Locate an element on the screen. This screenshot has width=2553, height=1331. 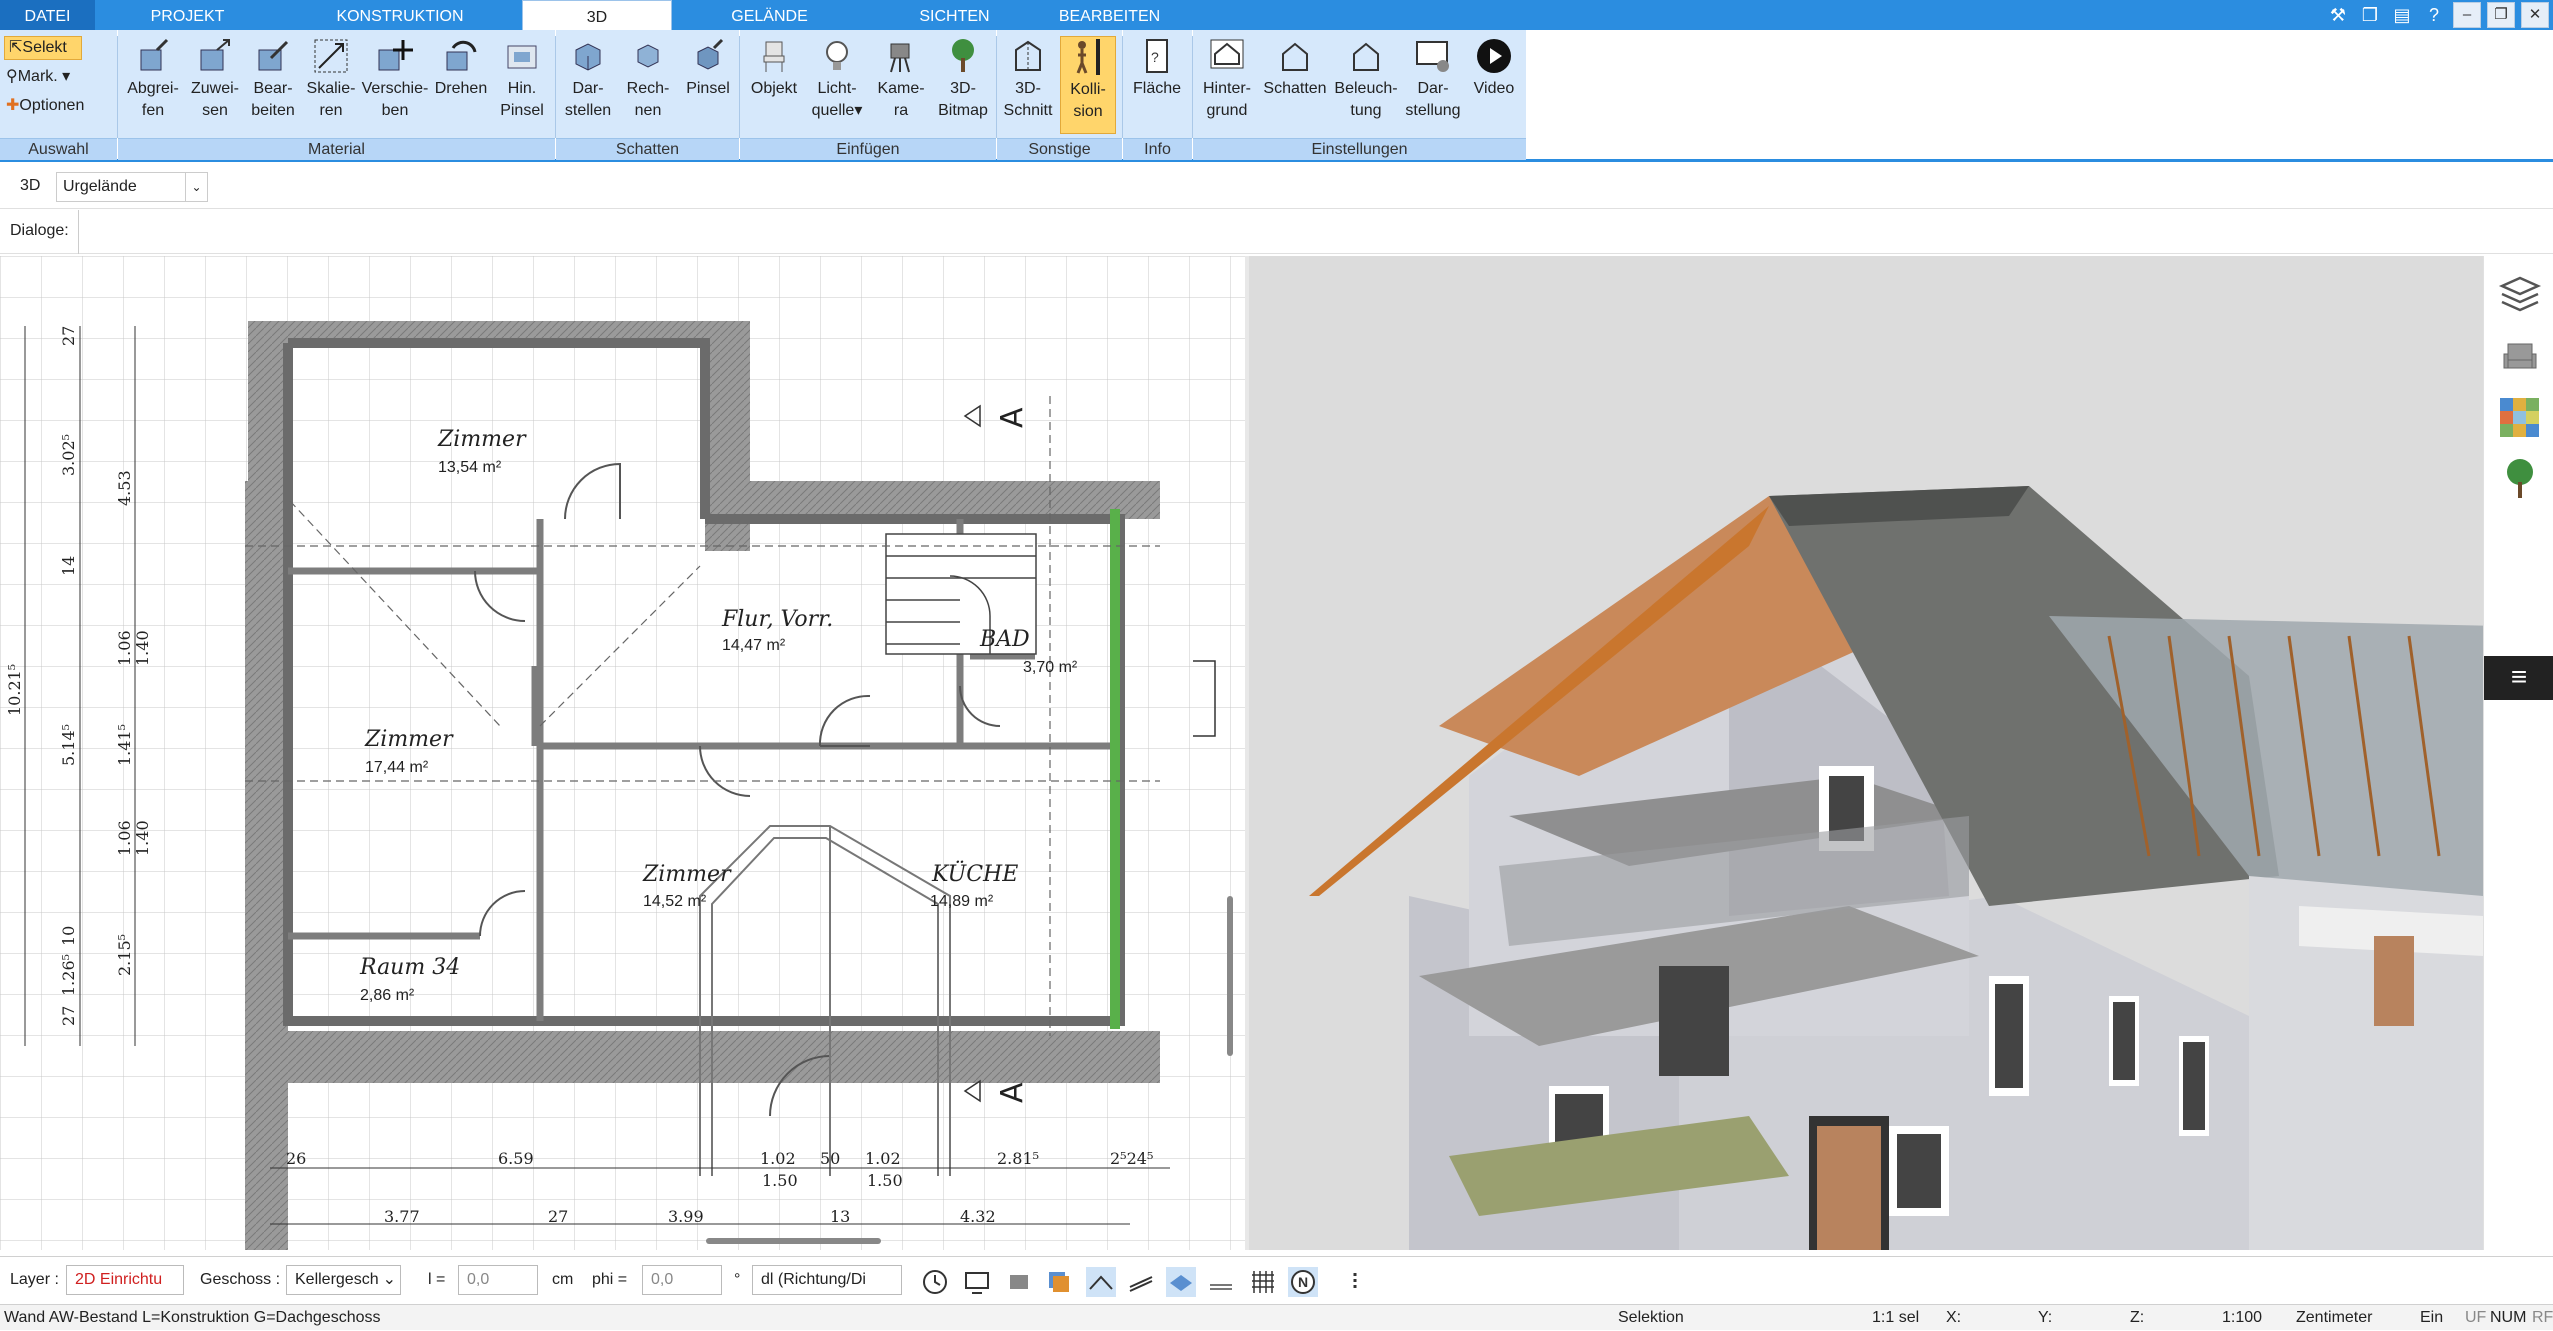
room-name: Flur, Vorr. is located at coordinates (777, 619).